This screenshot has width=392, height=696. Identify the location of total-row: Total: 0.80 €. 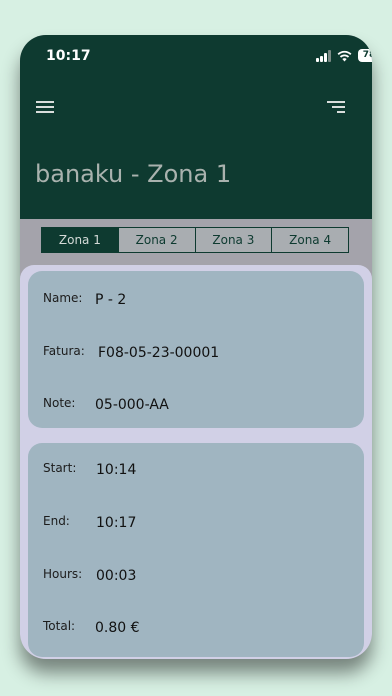
(198, 630).